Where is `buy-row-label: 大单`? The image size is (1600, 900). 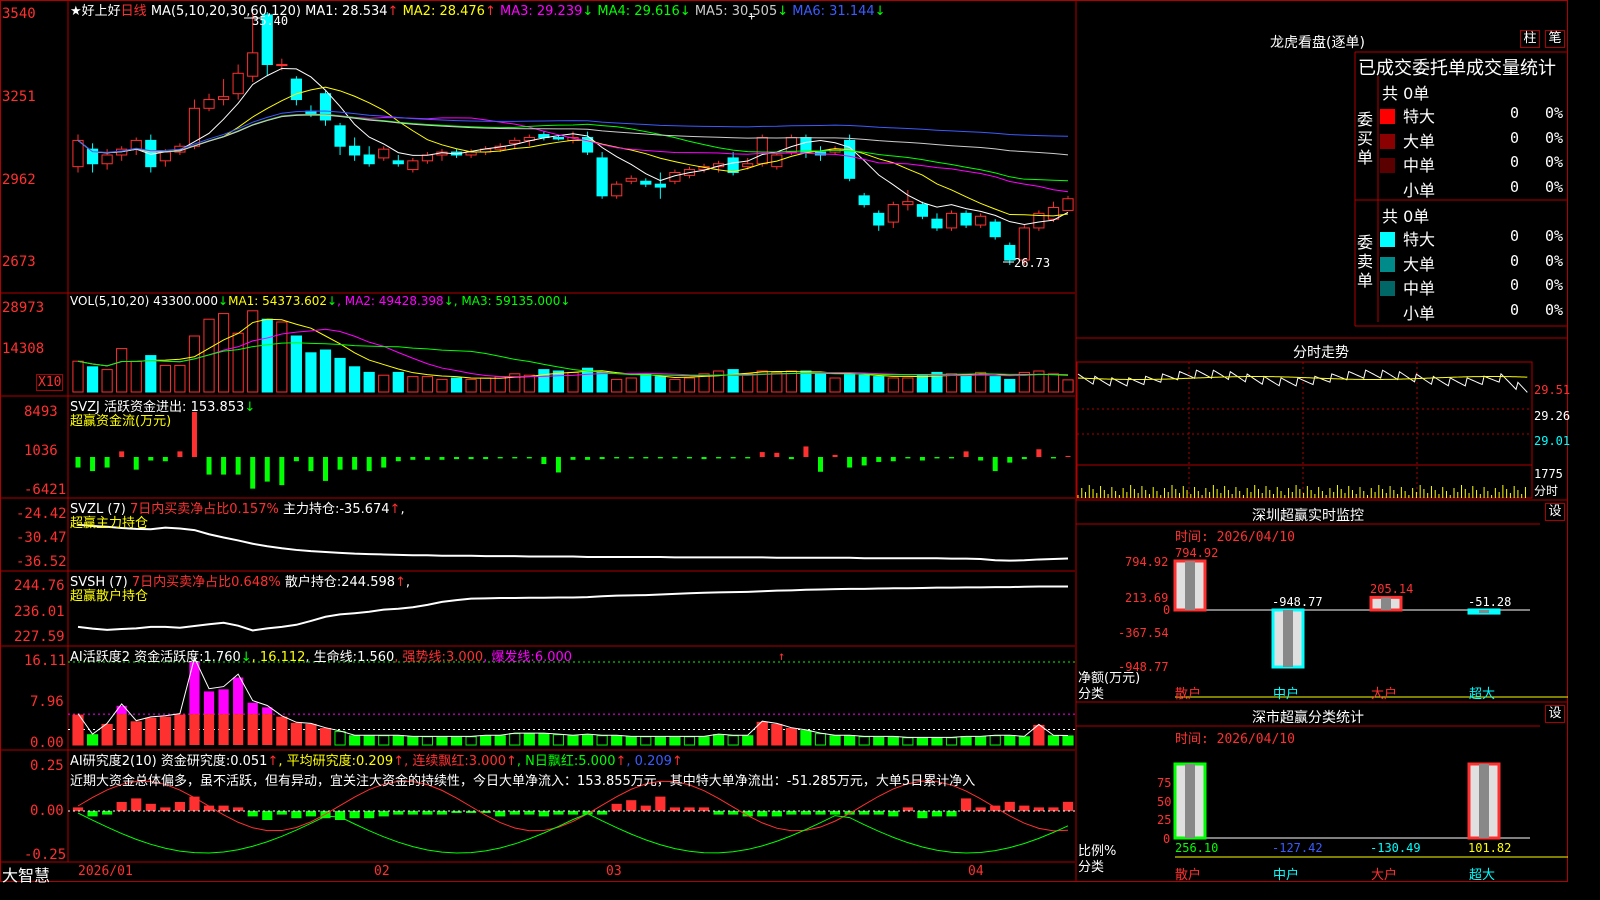
buy-row-label: 大单 is located at coordinates (1419, 141).